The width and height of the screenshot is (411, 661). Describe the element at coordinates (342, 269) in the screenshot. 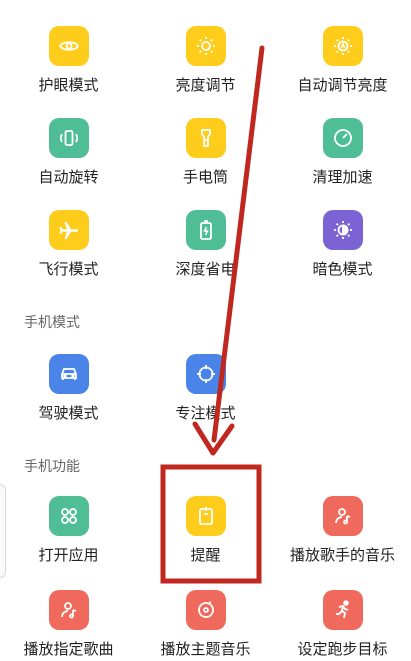

I see `tile-label: 暗色模式` at that location.